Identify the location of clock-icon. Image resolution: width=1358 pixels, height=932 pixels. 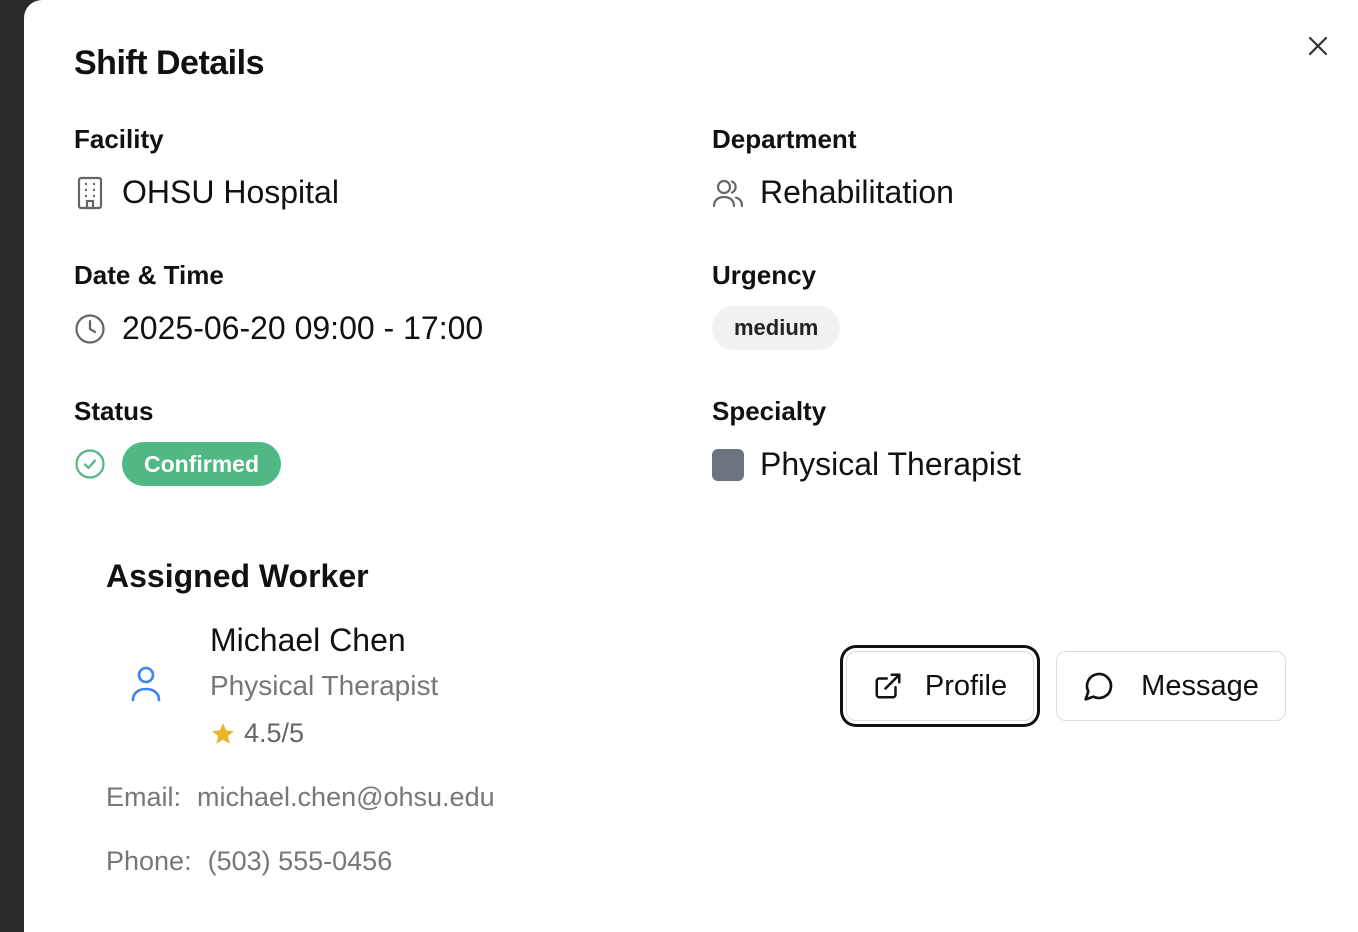
(90, 328).